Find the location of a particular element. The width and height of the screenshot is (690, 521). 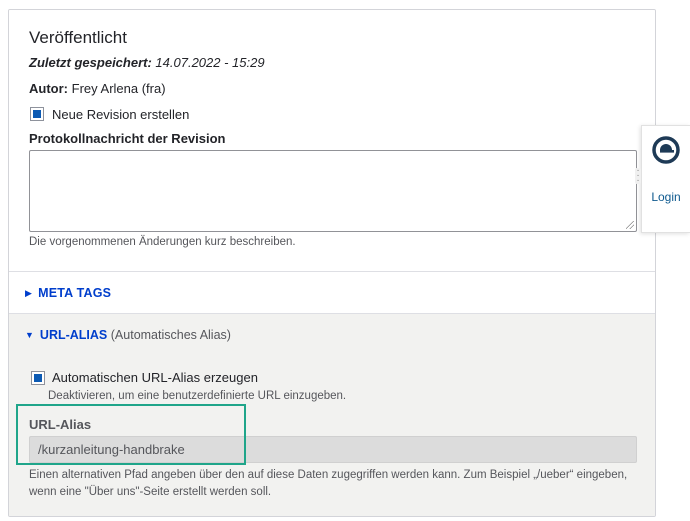

login-link: Login is located at coordinates (666, 197).